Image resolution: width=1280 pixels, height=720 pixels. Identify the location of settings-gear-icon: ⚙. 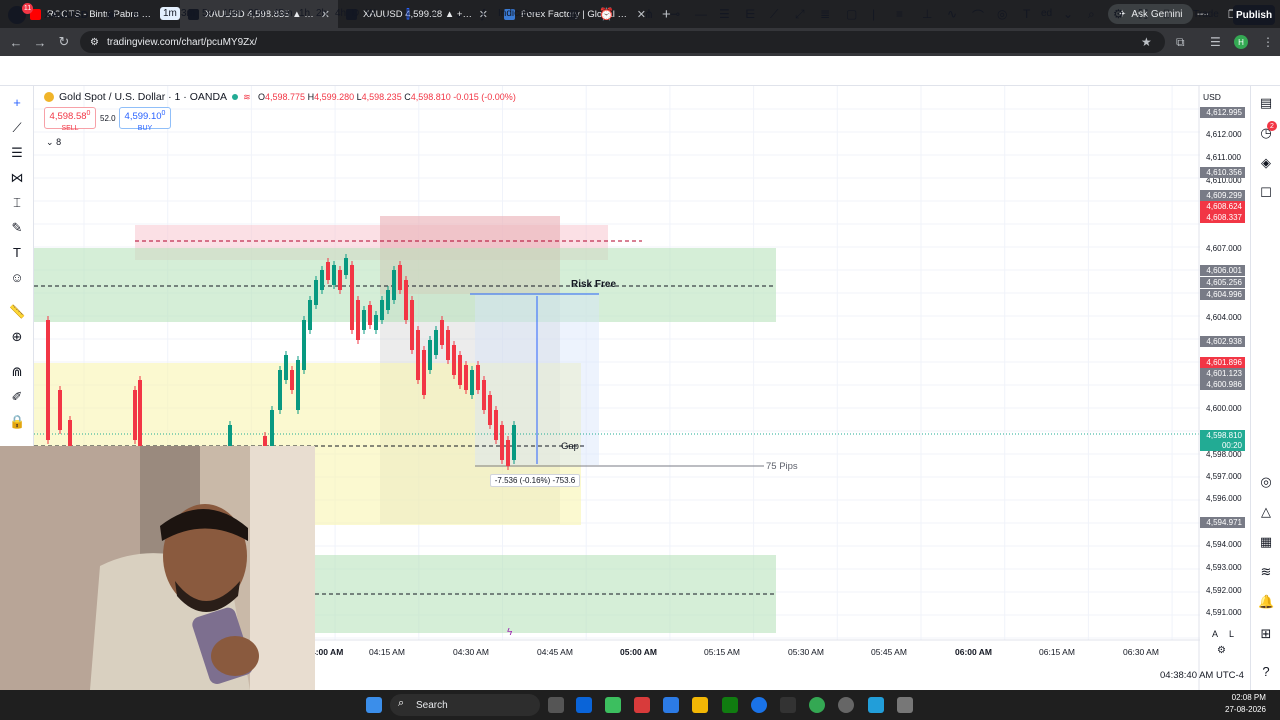
(1118, 14).